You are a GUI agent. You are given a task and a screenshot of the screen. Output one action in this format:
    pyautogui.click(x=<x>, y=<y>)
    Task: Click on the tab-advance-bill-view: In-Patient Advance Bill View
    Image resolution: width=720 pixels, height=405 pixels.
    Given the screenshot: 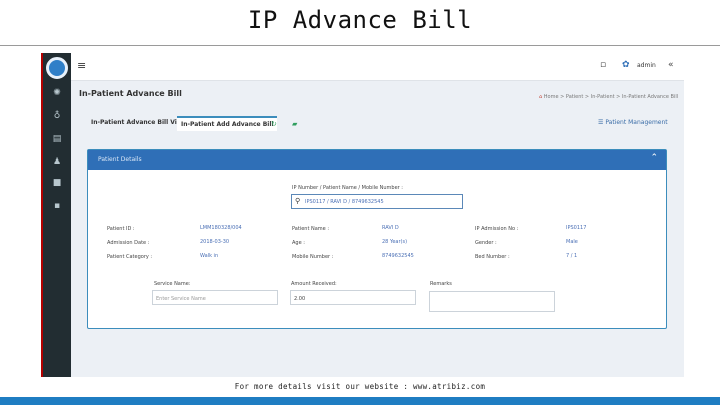 What is the action you would take?
    pyautogui.click(x=138, y=122)
    